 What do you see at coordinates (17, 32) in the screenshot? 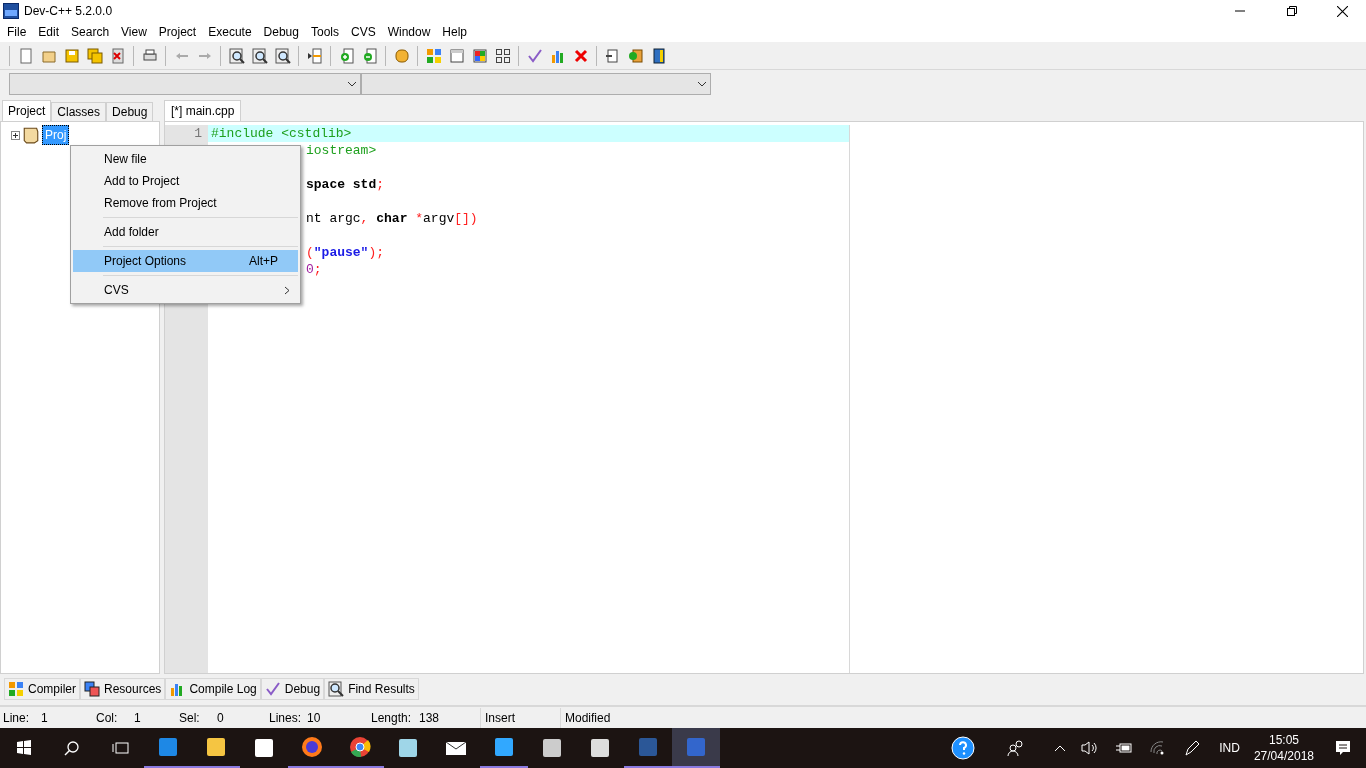
I see `menu-item: File` at bounding box center [17, 32].